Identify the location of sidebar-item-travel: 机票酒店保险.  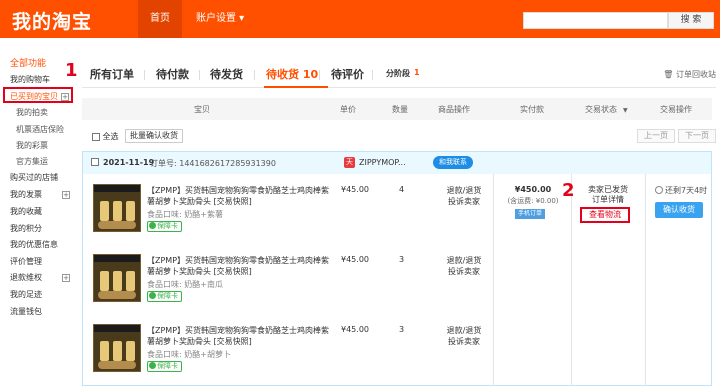
(40, 129).